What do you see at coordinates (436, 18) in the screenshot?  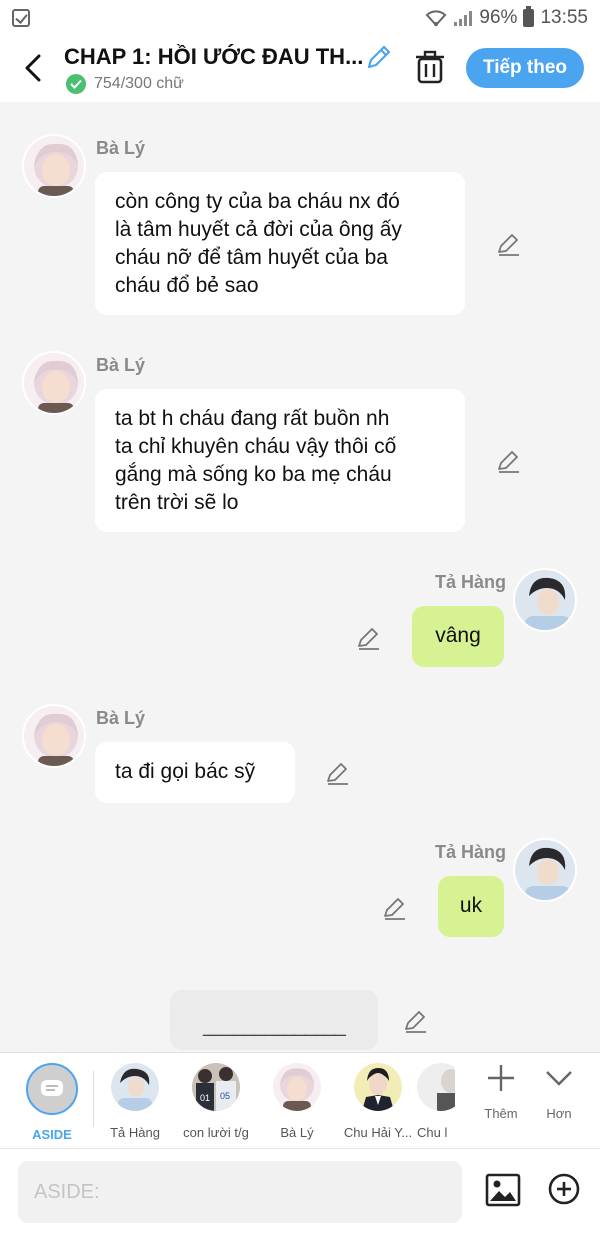 I see `wifi-icon` at bounding box center [436, 18].